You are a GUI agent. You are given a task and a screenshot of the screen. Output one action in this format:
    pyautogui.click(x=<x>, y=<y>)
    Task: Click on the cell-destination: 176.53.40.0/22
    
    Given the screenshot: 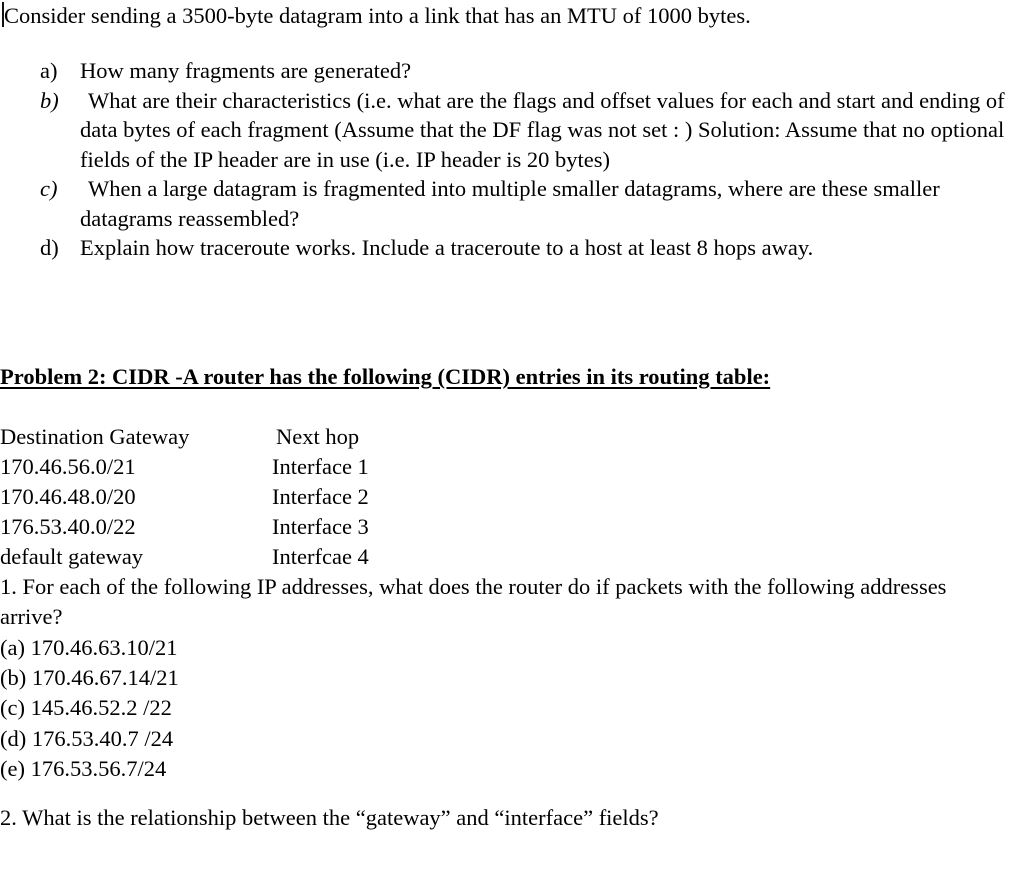 What is the action you would take?
    pyautogui.click(x=68, y=526)
    